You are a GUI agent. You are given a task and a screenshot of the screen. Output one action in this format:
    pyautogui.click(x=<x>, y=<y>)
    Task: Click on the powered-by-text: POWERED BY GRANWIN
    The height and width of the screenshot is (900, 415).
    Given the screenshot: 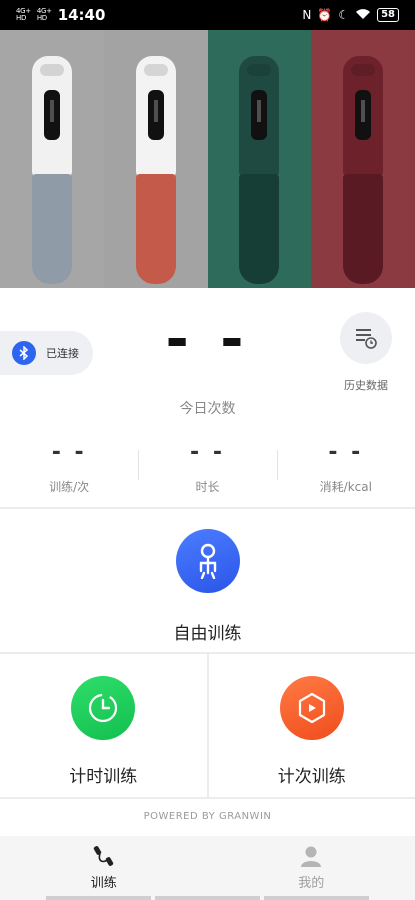 What is the action you would take?
    pyautogui.click(x=207, y=816)
    